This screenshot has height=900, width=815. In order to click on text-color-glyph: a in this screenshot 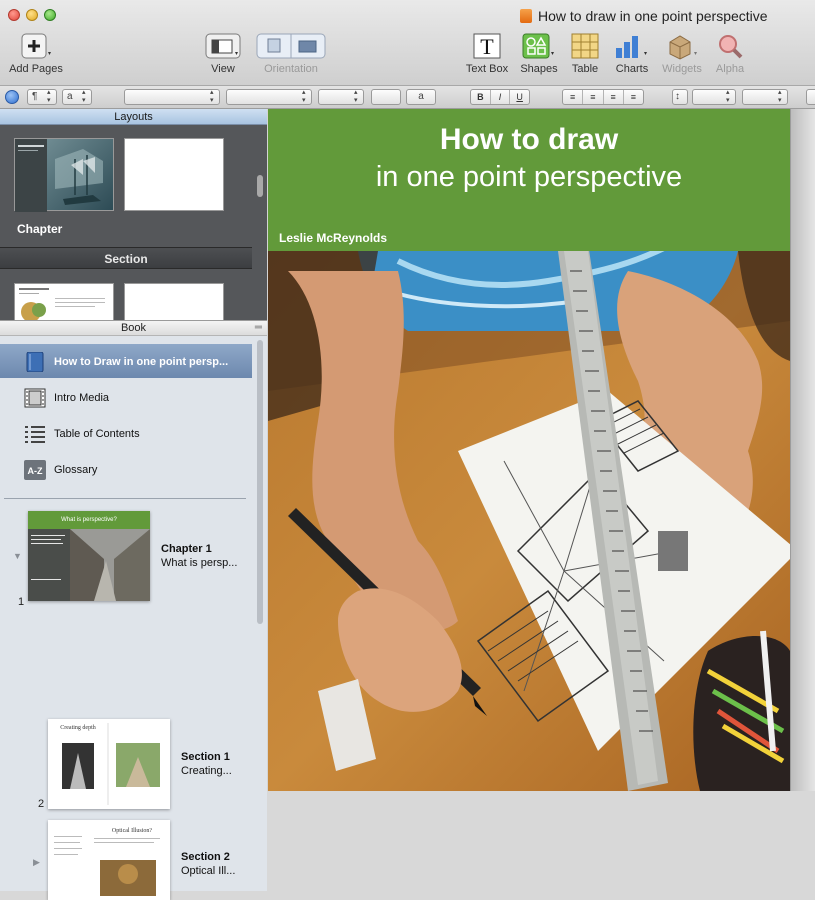, I will do `click(421, 96)`.